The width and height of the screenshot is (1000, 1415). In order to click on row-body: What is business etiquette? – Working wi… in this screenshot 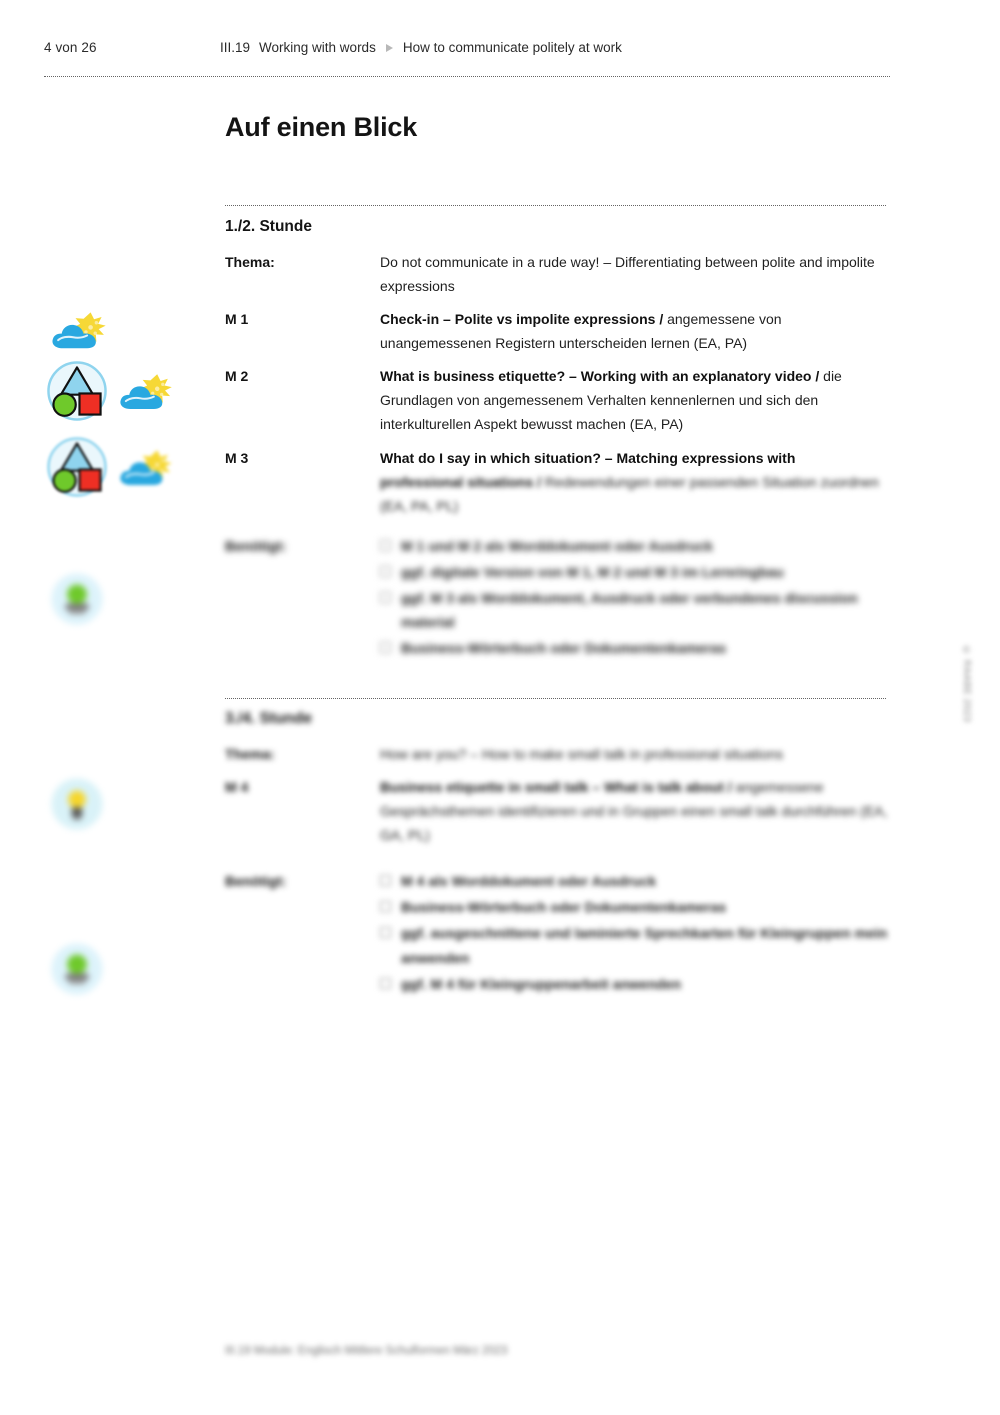, I will do `click(635, 400)`.